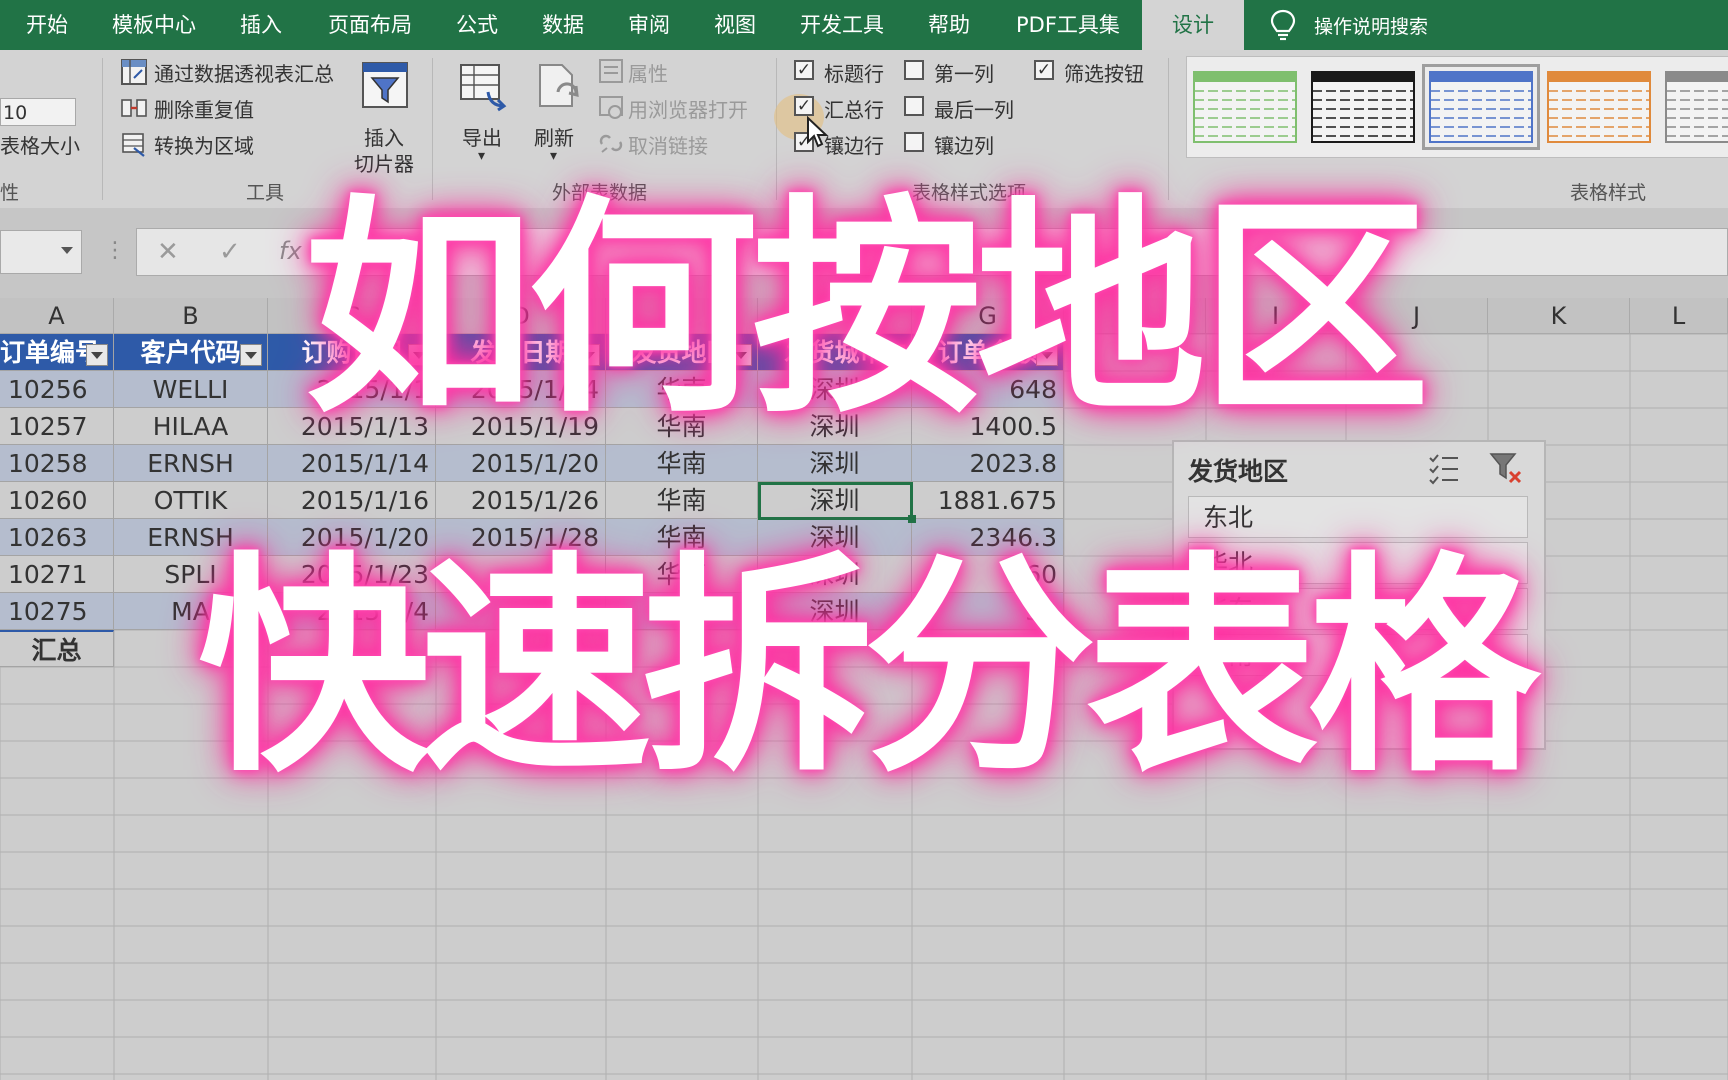 The height and width of the screenshot is (1080, 1728). Describe the element at coordinates (261, 25) in the screenshot. I see `menu-tab-2: 插入` at that location.